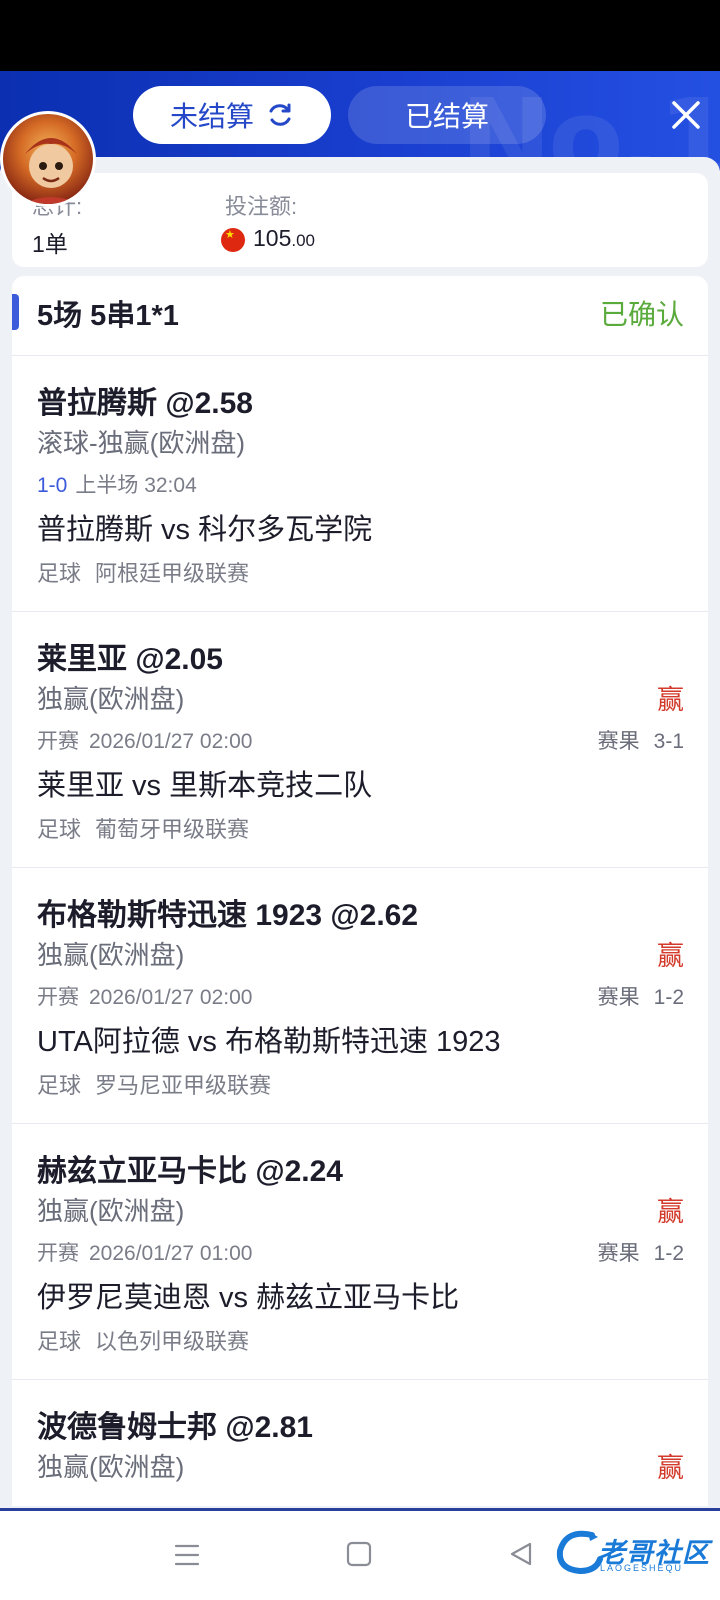  I want to click on match-period: 上半场 32:04, so click(136, 485).